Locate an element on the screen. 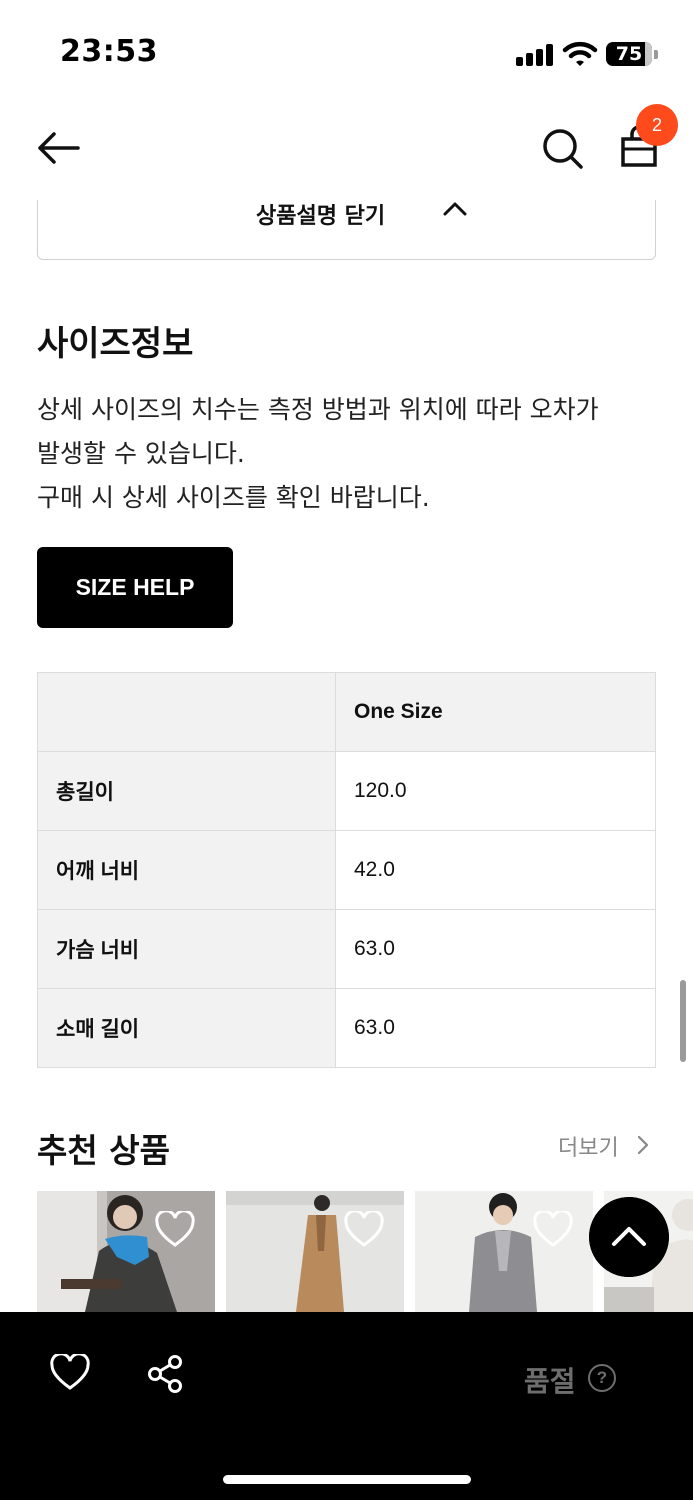 This screenshot has height=1500, width=693. help-icon: ? is located at coordinates (602, 1378).